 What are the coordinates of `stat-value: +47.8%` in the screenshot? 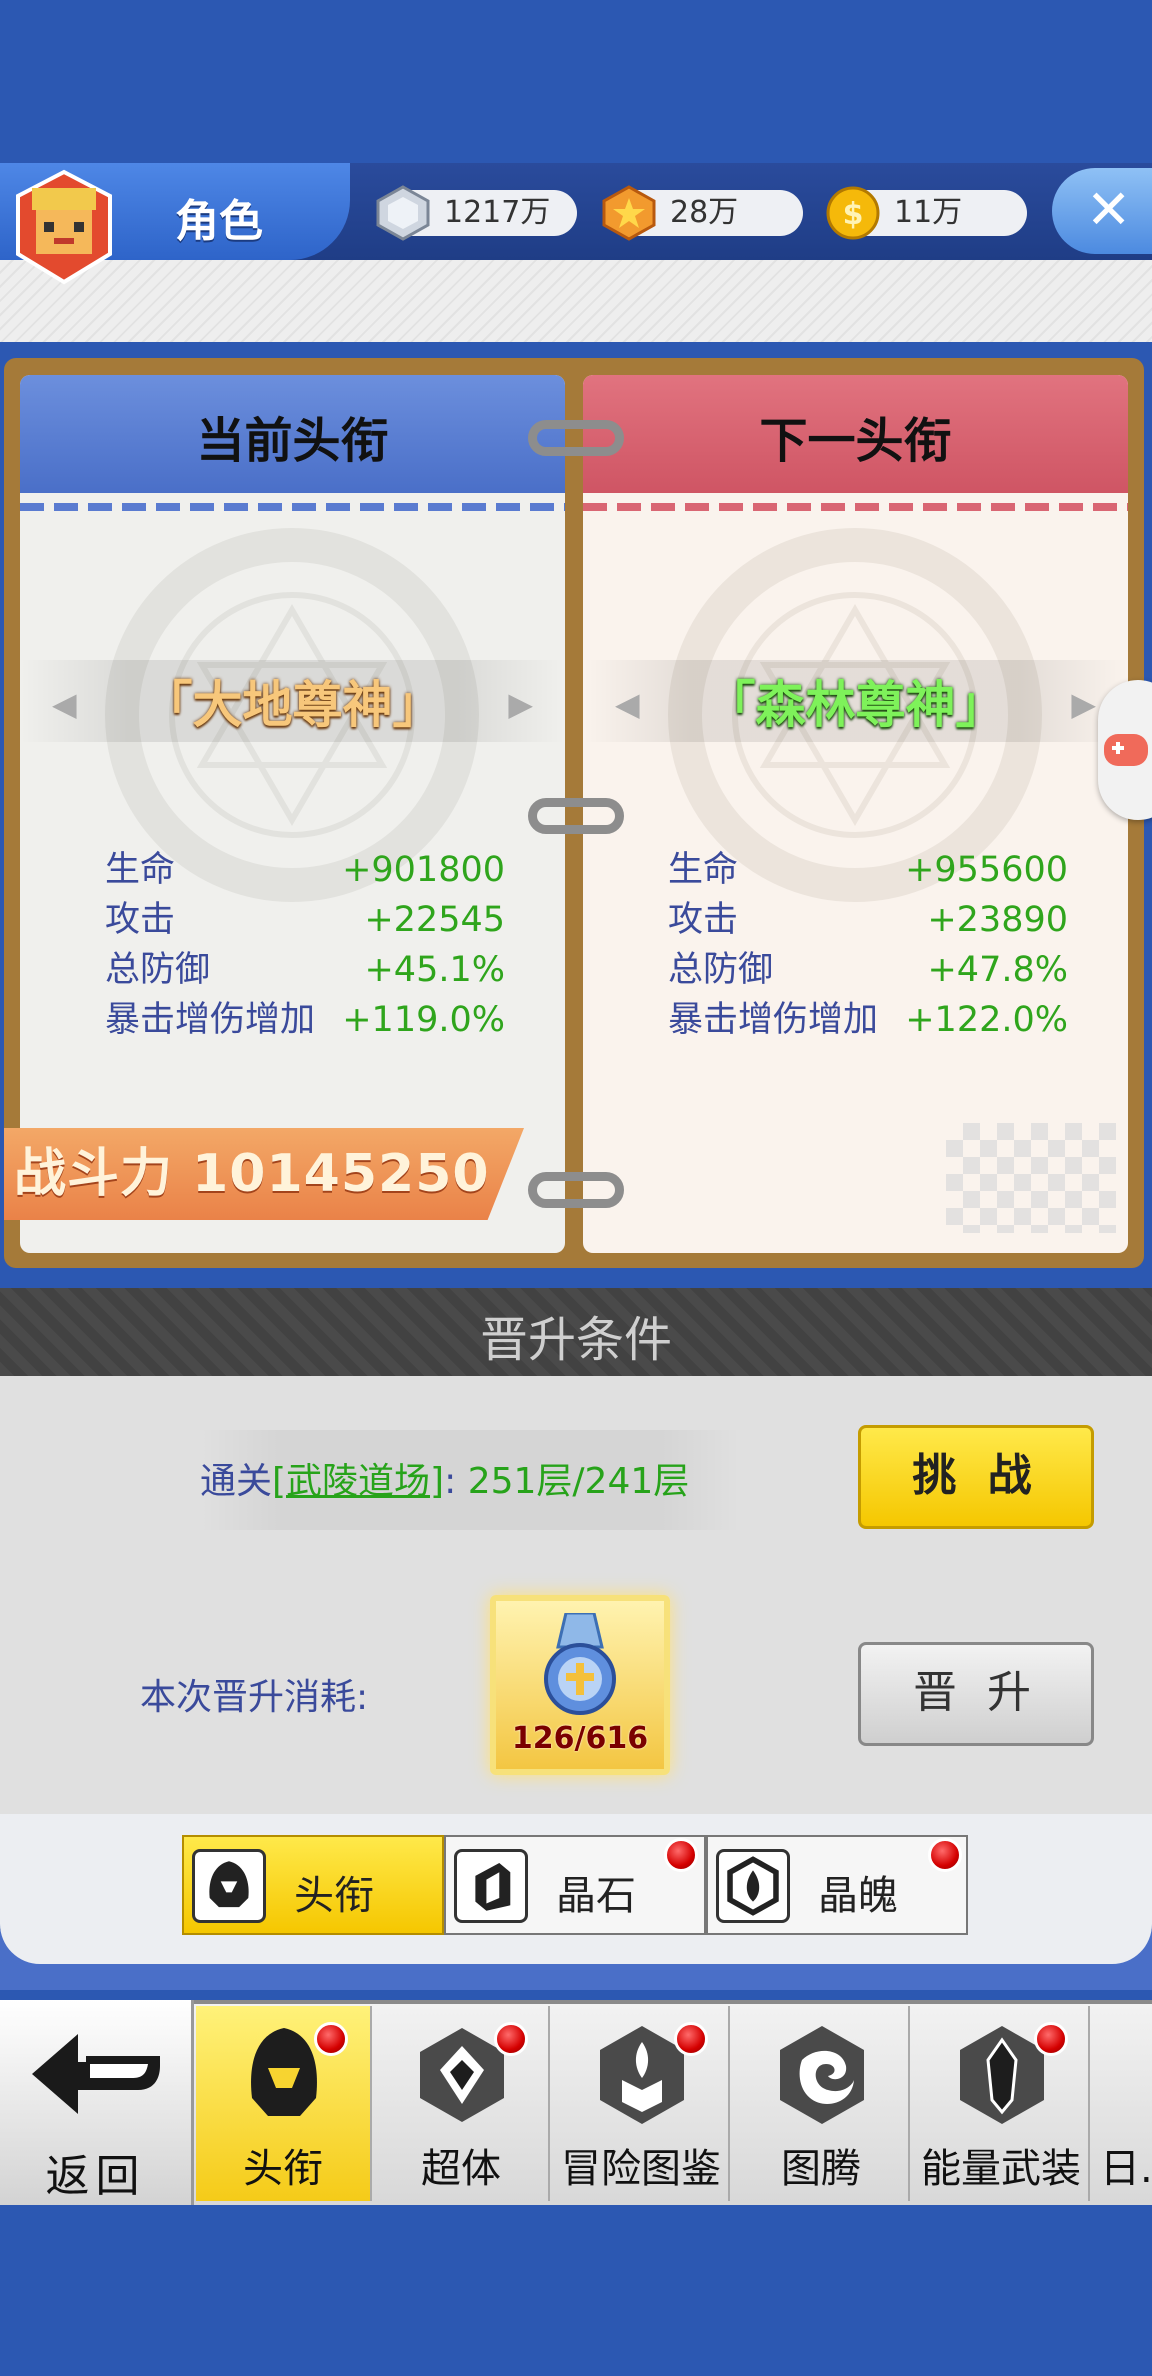 It's located at (997, 970).